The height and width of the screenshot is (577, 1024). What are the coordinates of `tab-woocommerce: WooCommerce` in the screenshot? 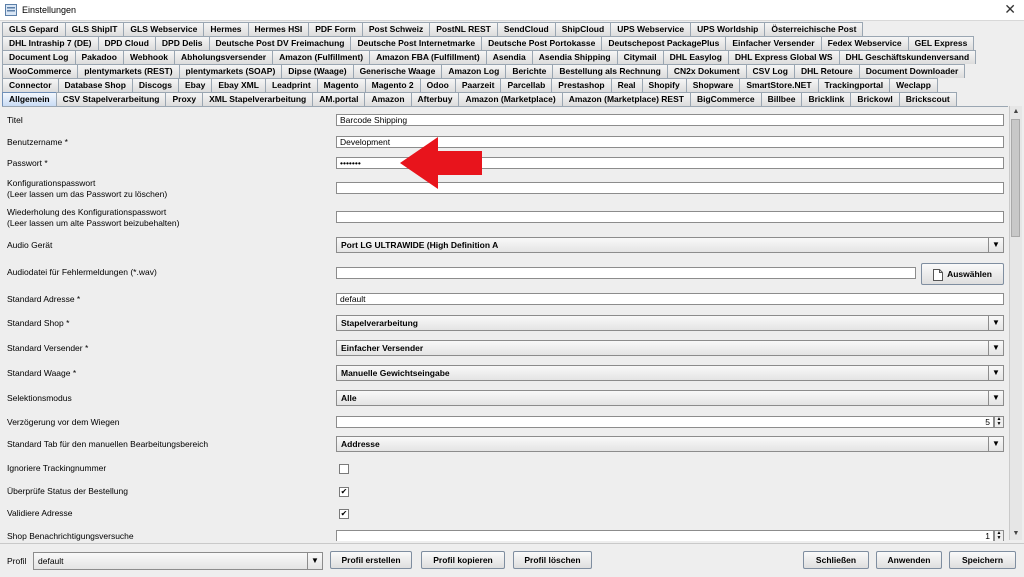 It's located at (40, 71).